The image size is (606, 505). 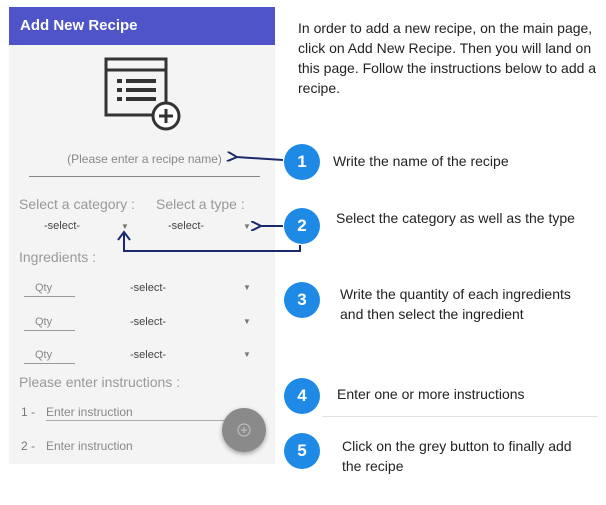 I want to click on step-2-text: Select the category as well as the type, so click(x=455, y=218).